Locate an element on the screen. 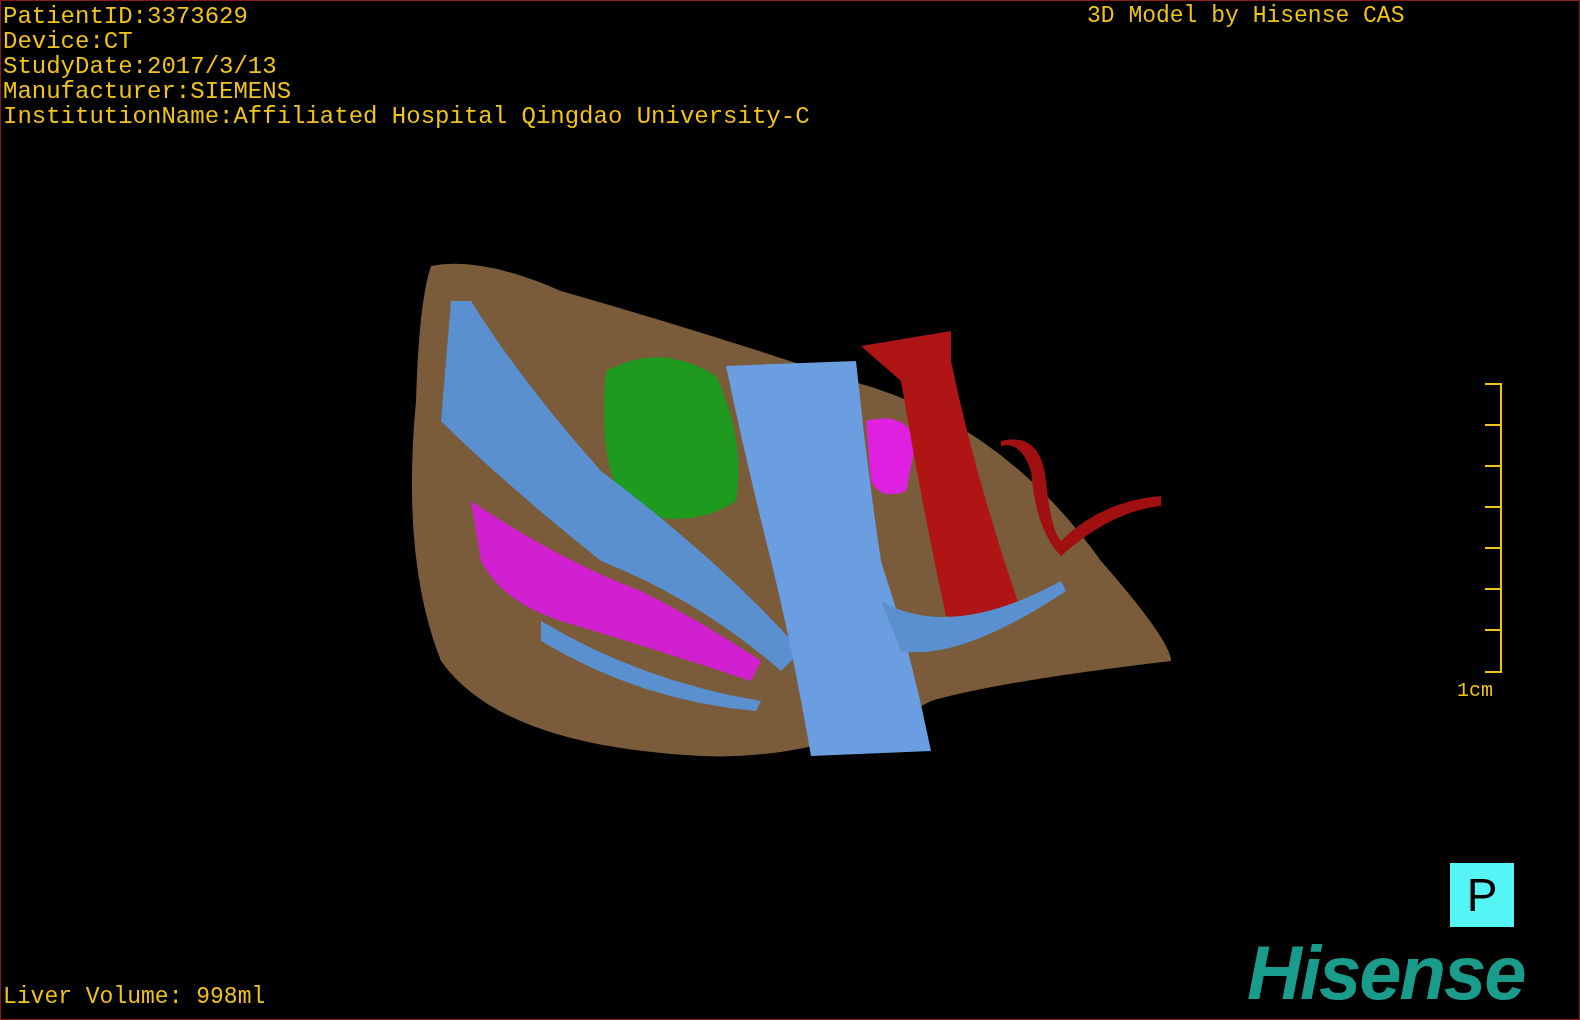  liver-volume: Liver Volume: 998ml is located at coordinates (134, 997).